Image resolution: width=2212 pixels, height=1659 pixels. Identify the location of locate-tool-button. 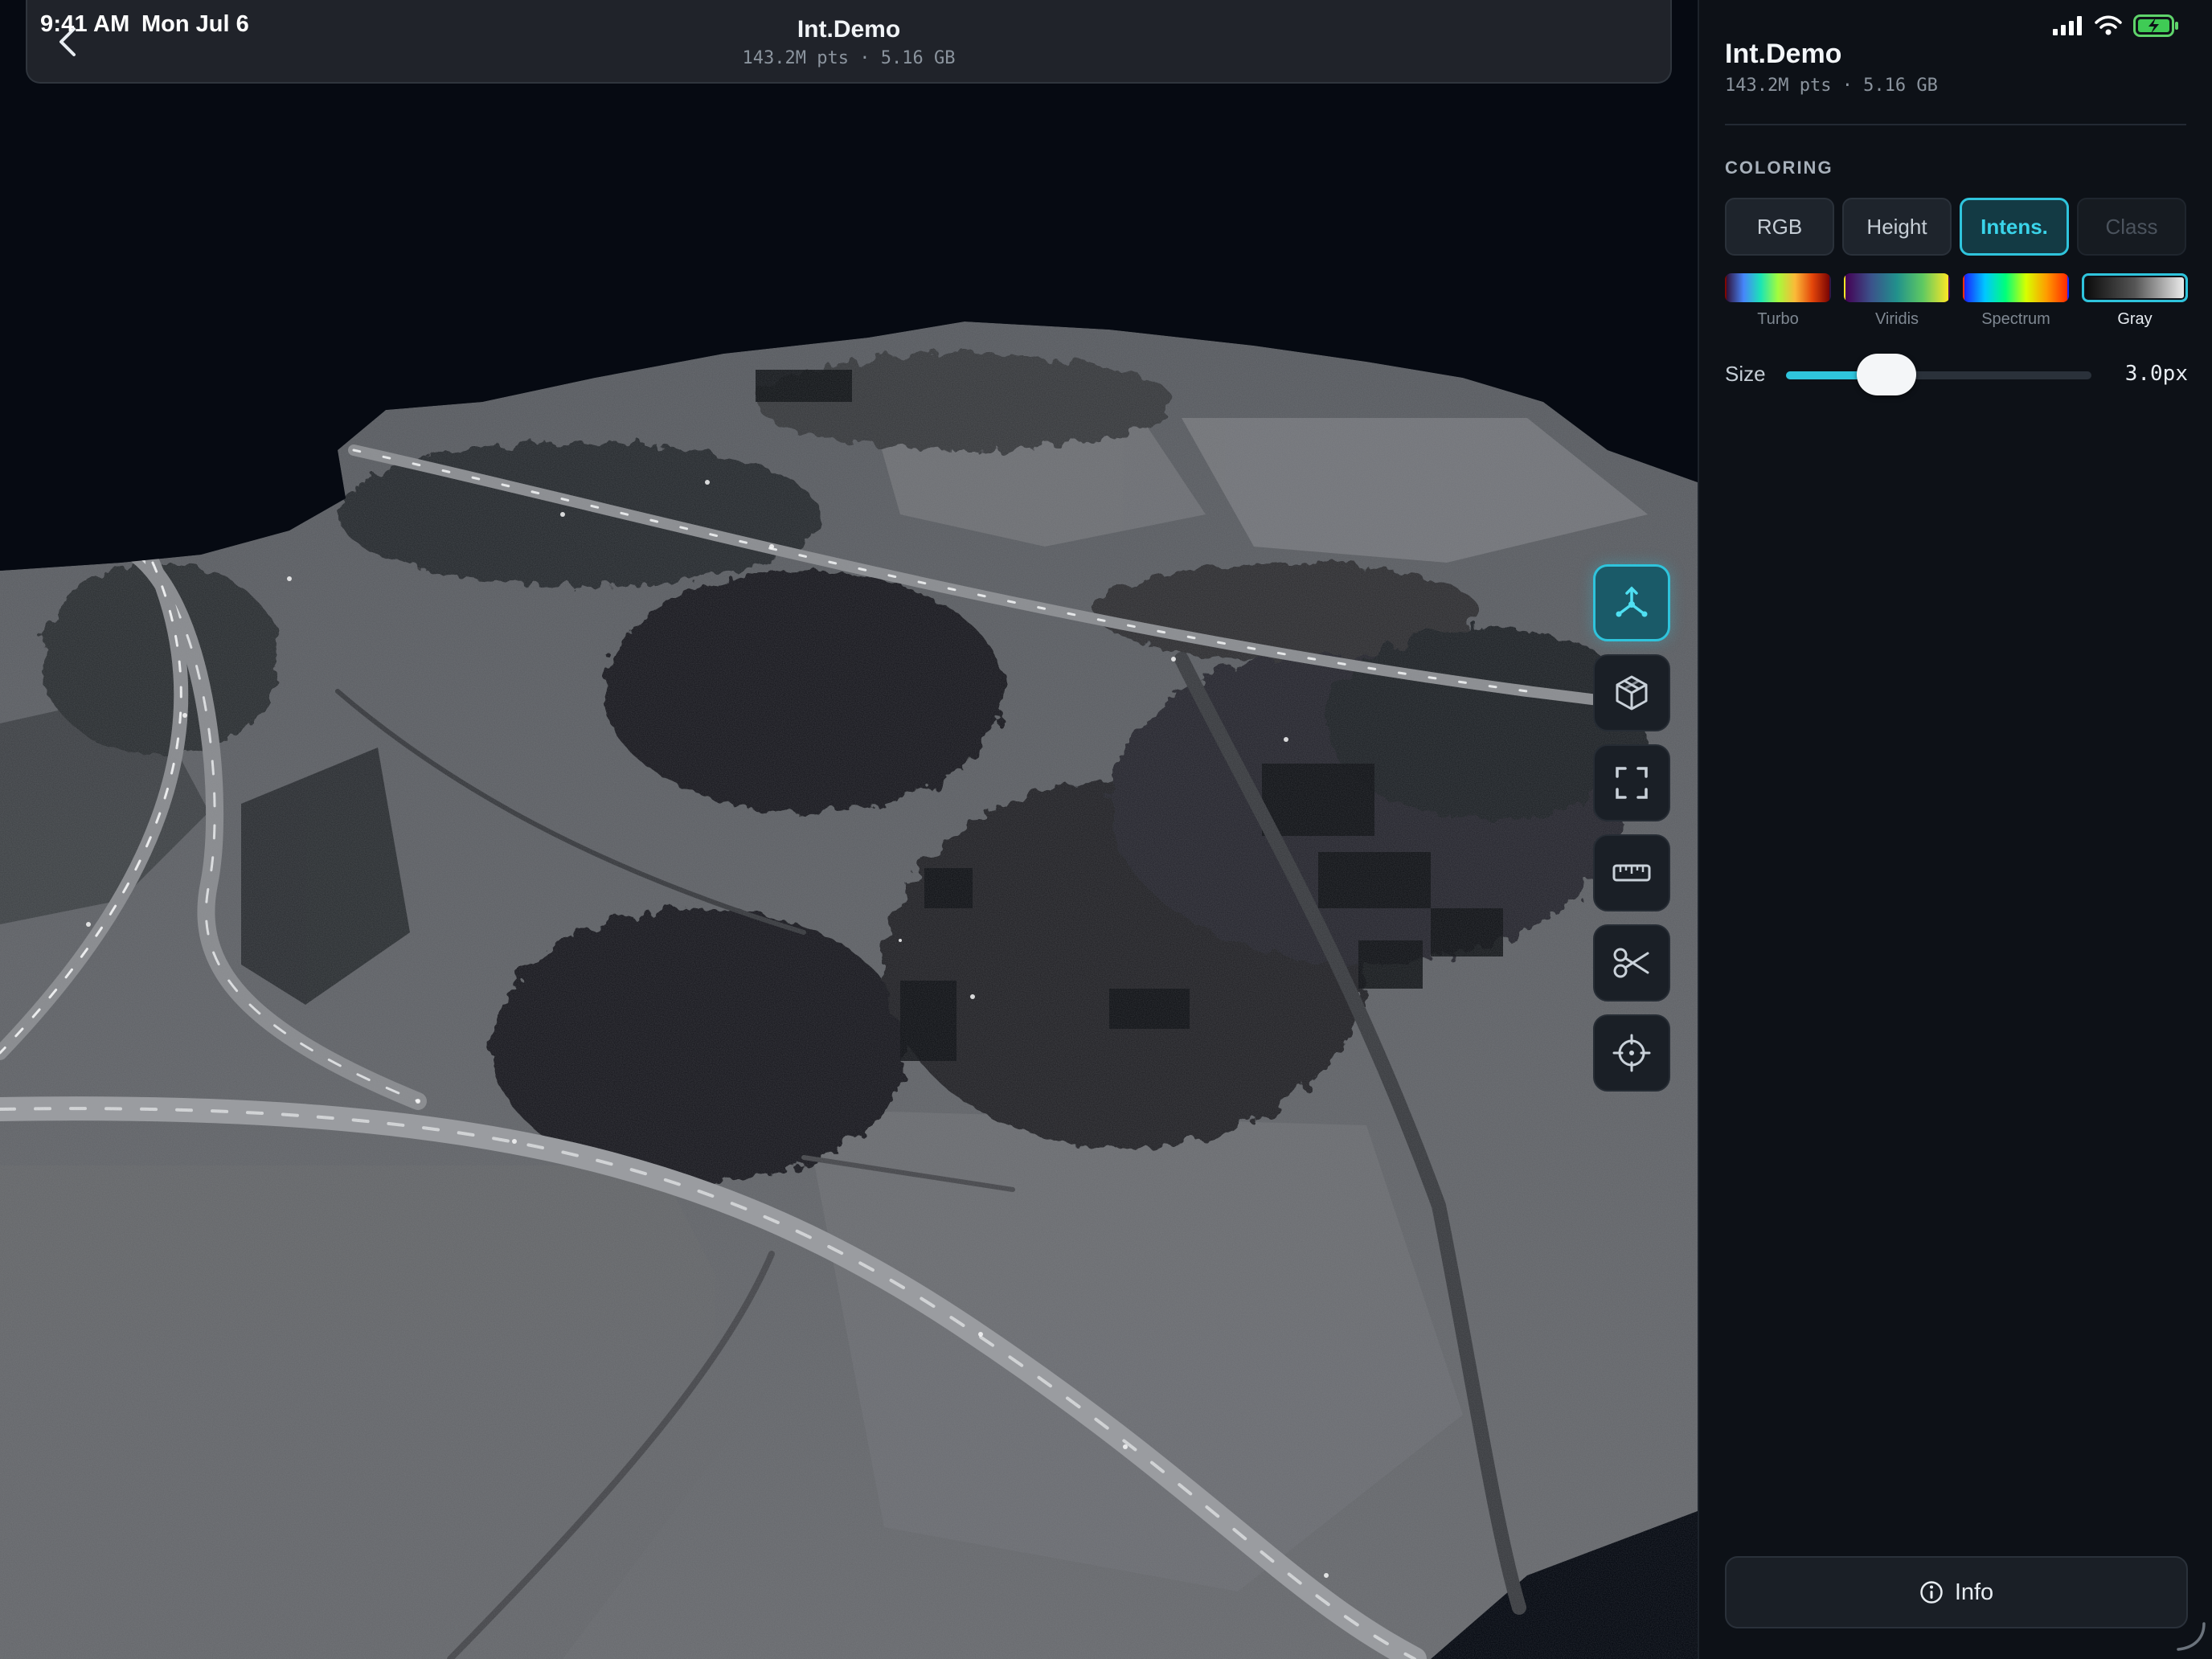
(1631, 1053).